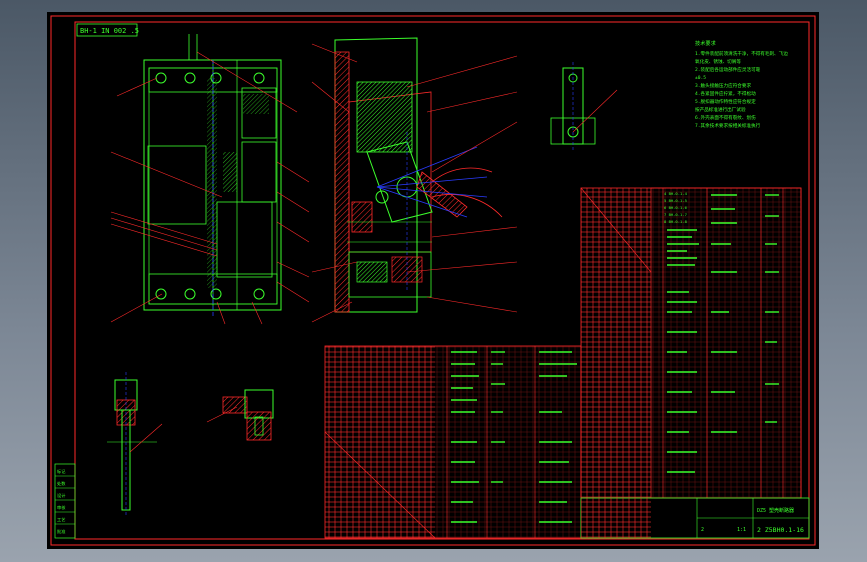  Describe the element at coordinates (700, 78) in the screenshot. I see `notes-line: ±0.5` at that location.